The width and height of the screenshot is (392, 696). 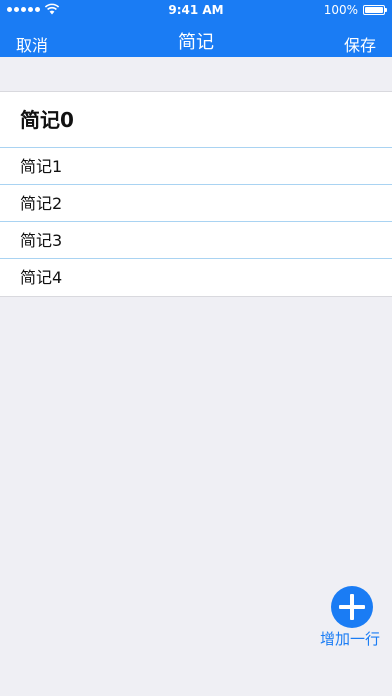 What do you see at coordinates (350, 638) in the screenshot?
I see `add-row-label: 增加一行` at bounding box center [350, 638].